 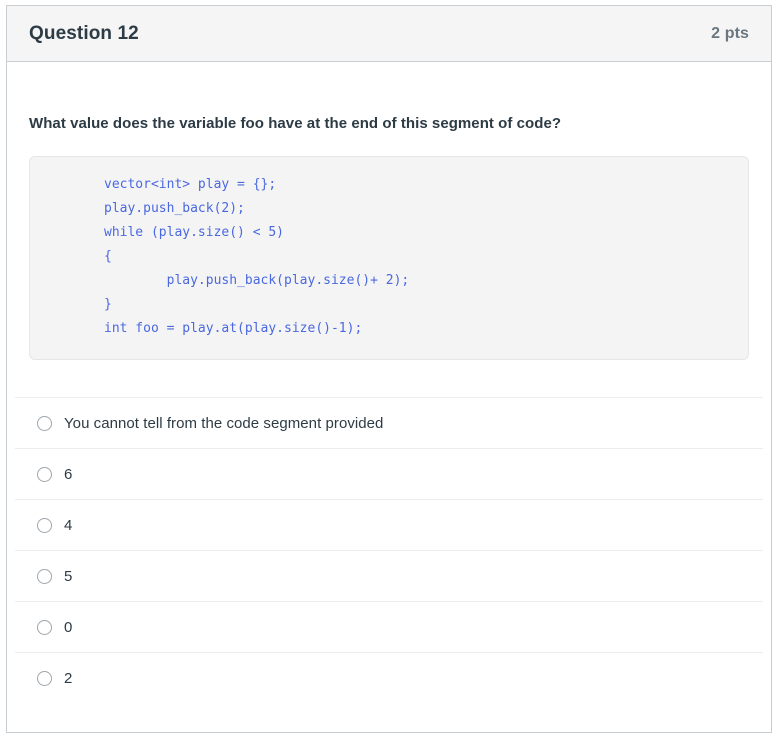 I want to click on answer-label: 2, so click(x=68, y=678).